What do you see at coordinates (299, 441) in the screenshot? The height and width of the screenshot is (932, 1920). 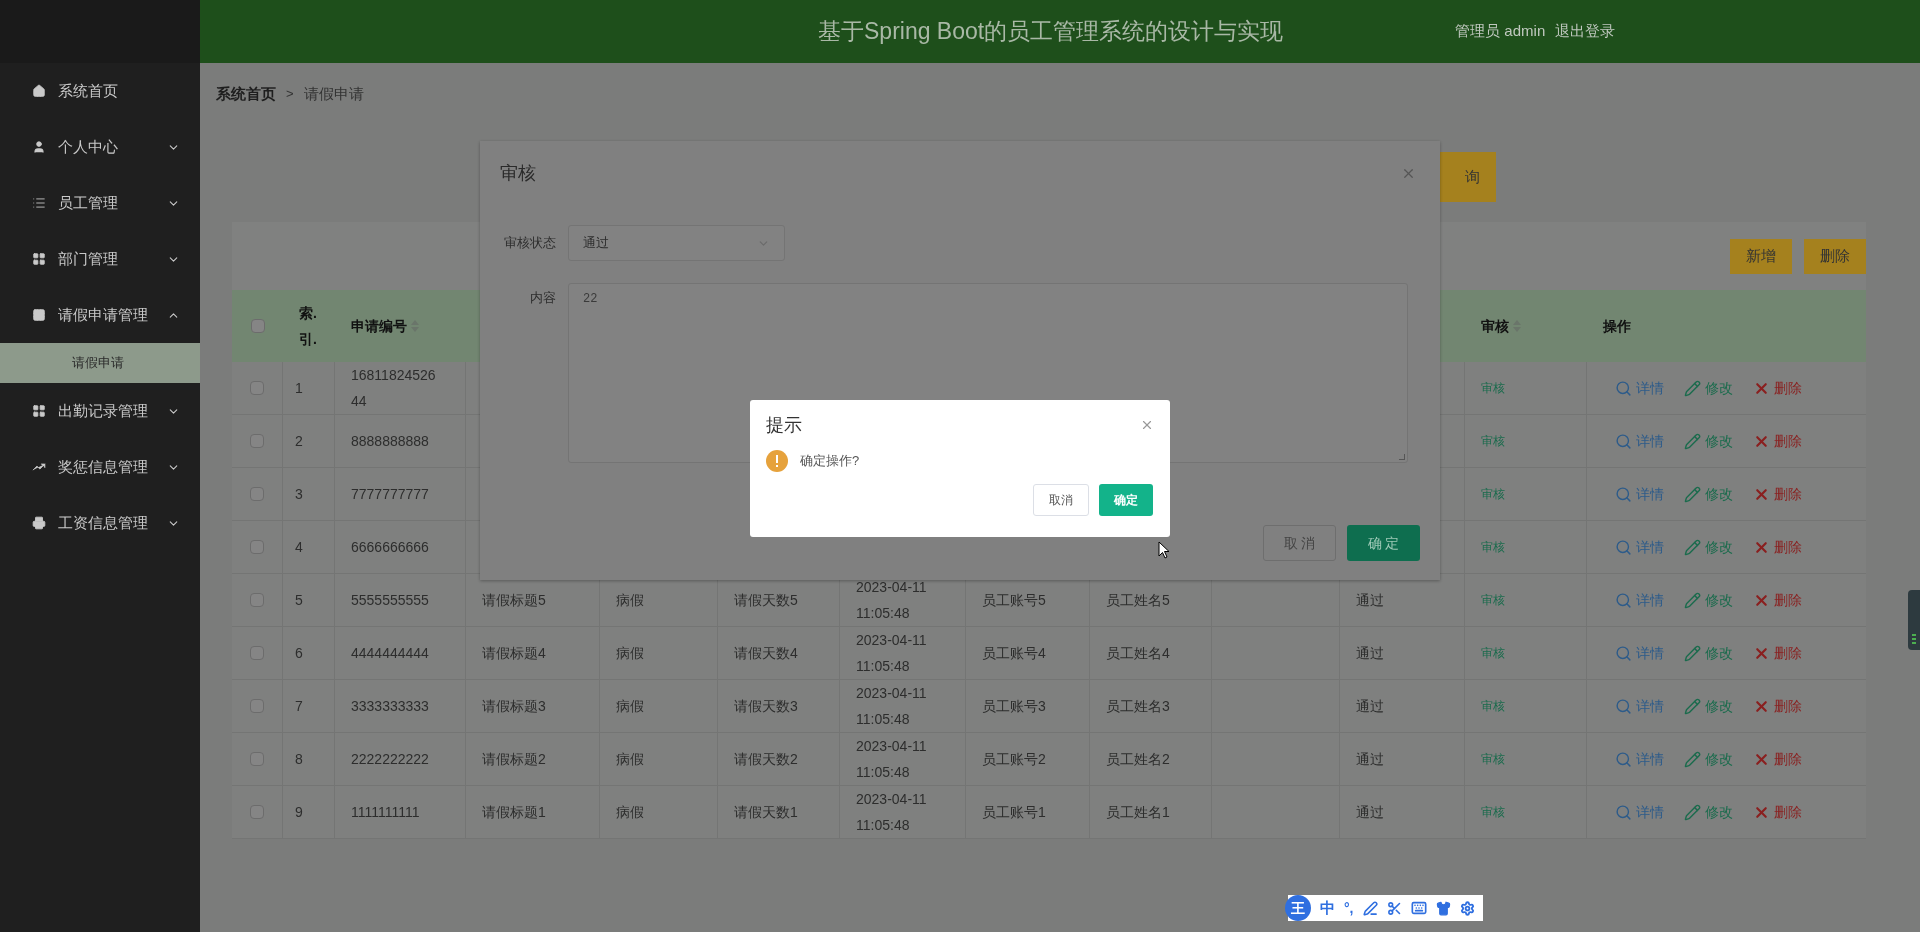 I see `table-cell-text: 2` at bounding box center [299, 441].